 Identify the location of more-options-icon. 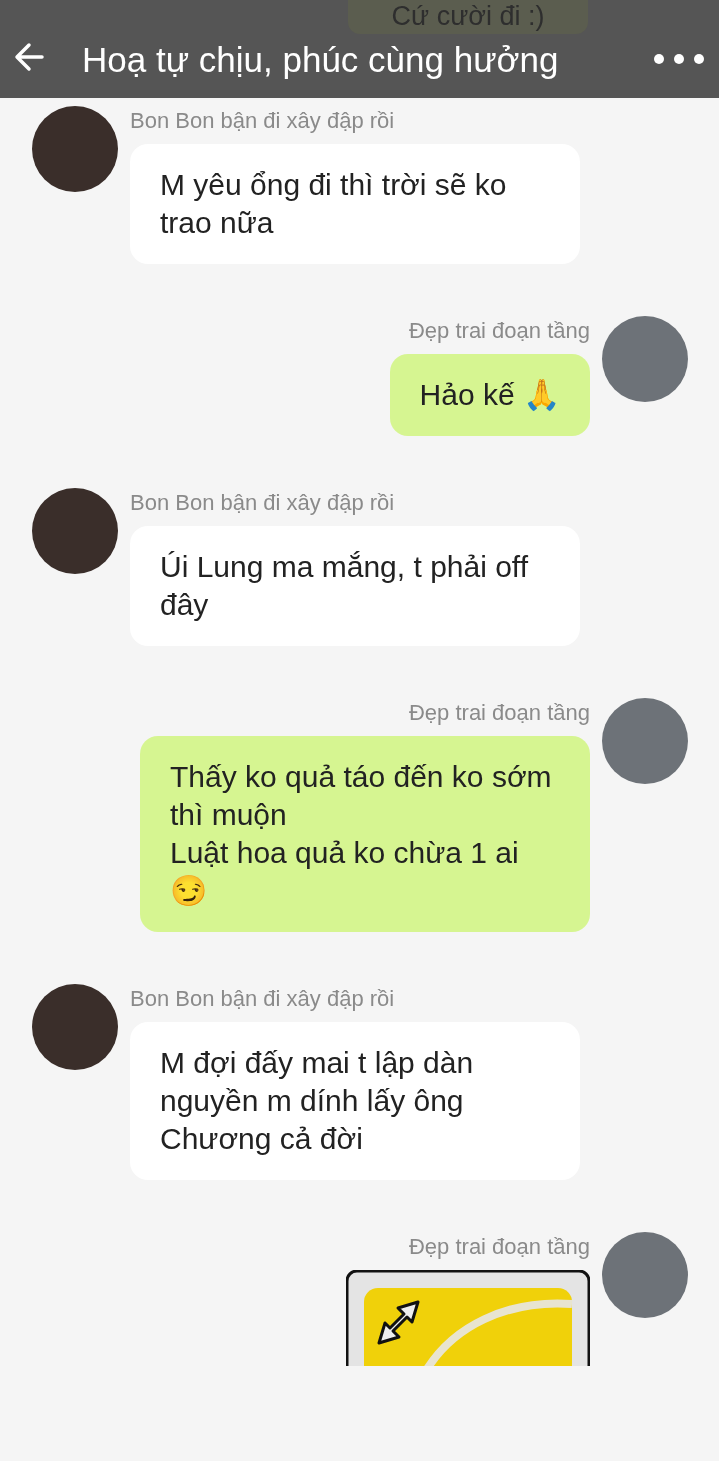
(679, 59).